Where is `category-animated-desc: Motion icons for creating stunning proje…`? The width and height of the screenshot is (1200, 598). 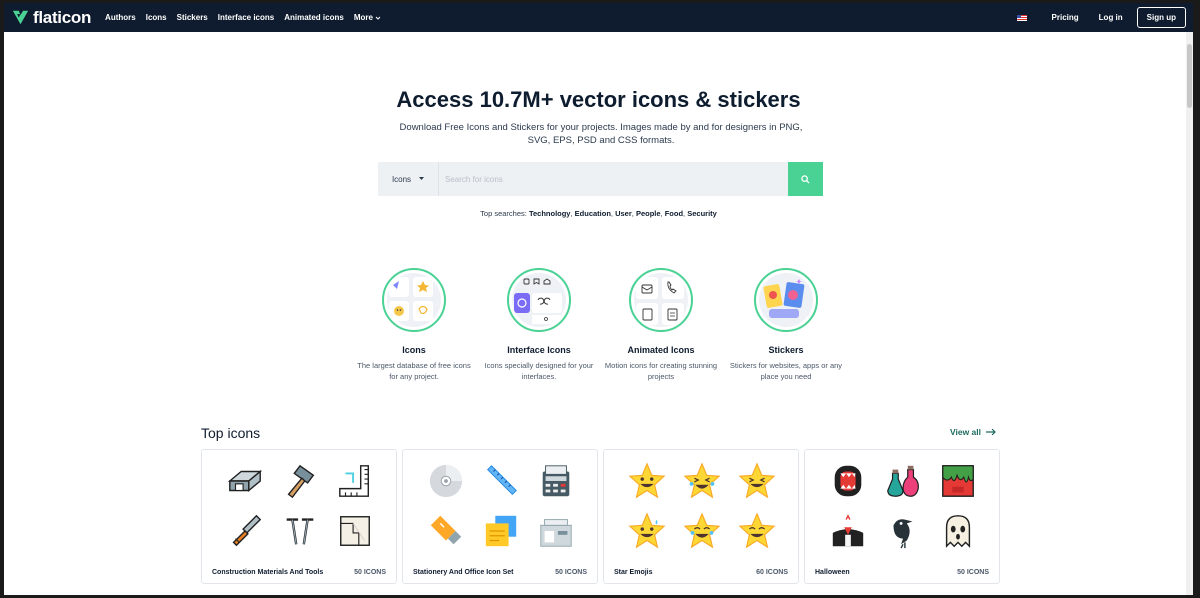
category-animated-desc: Motion icons for creating stunning proje… is located at coordinates (661, 371).